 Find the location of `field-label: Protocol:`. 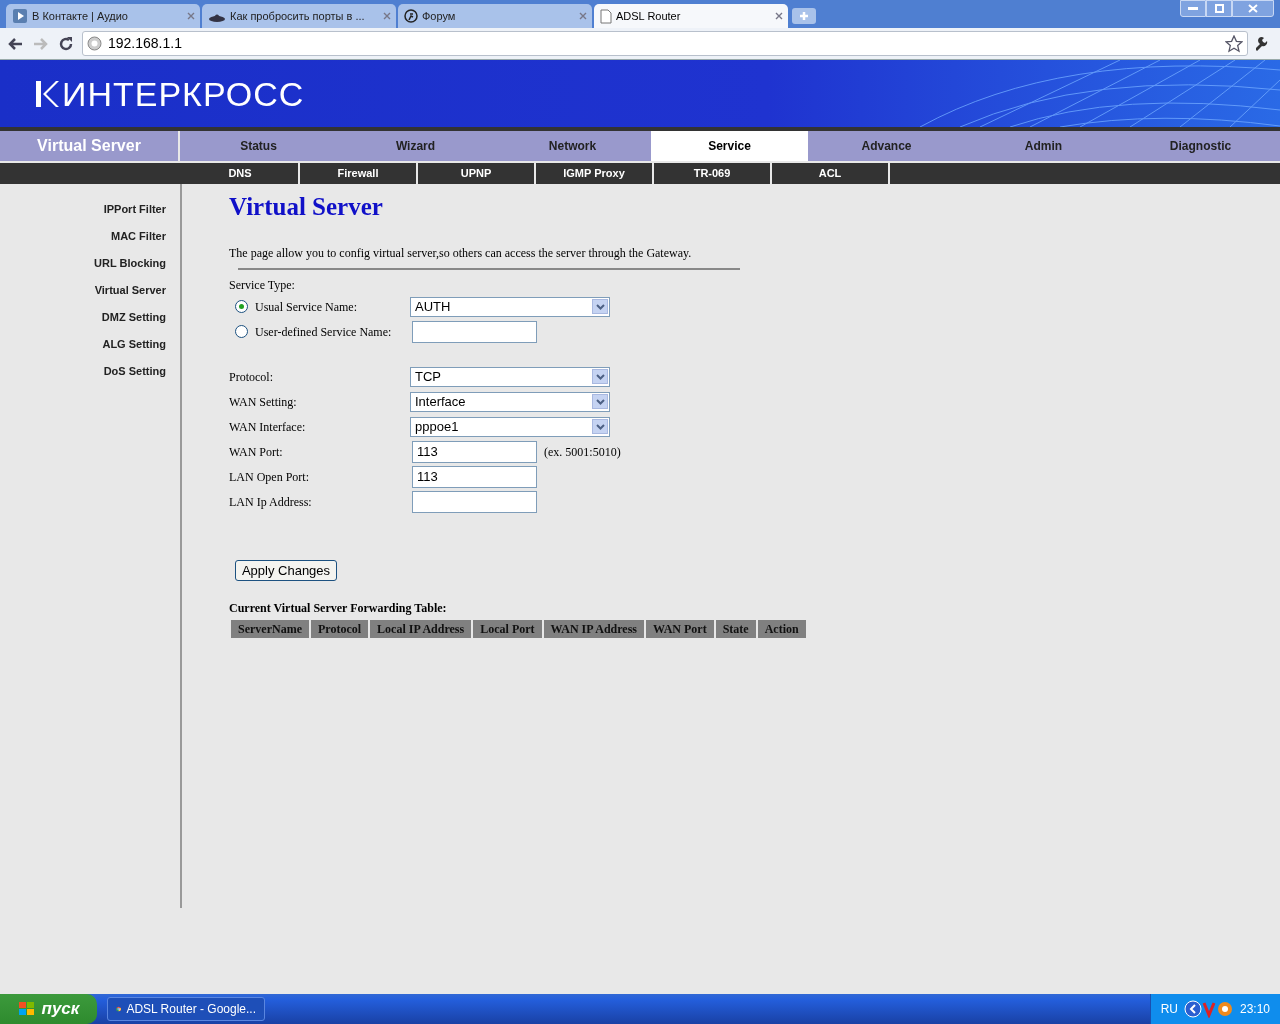

field-label: Protocol: is located at coordinates (251, 377).